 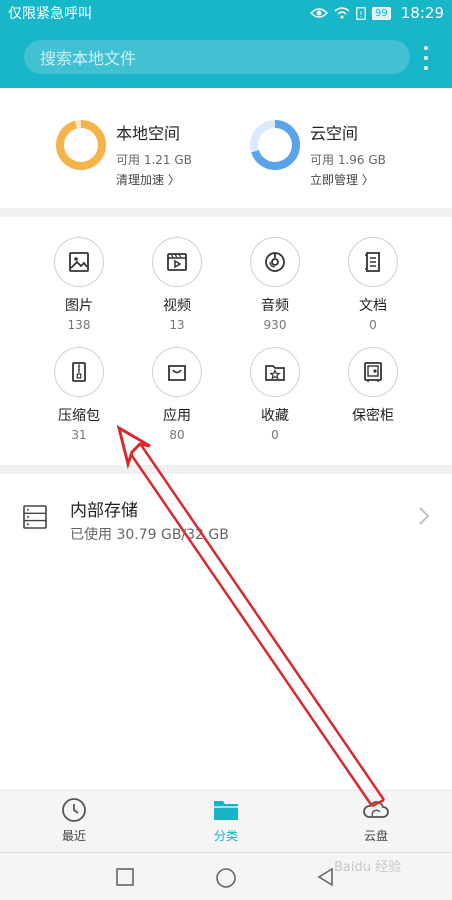 What do you see at coordinates (372, 262) in the screenshot?
I see `document-icon` at bounding box center [372, 262].